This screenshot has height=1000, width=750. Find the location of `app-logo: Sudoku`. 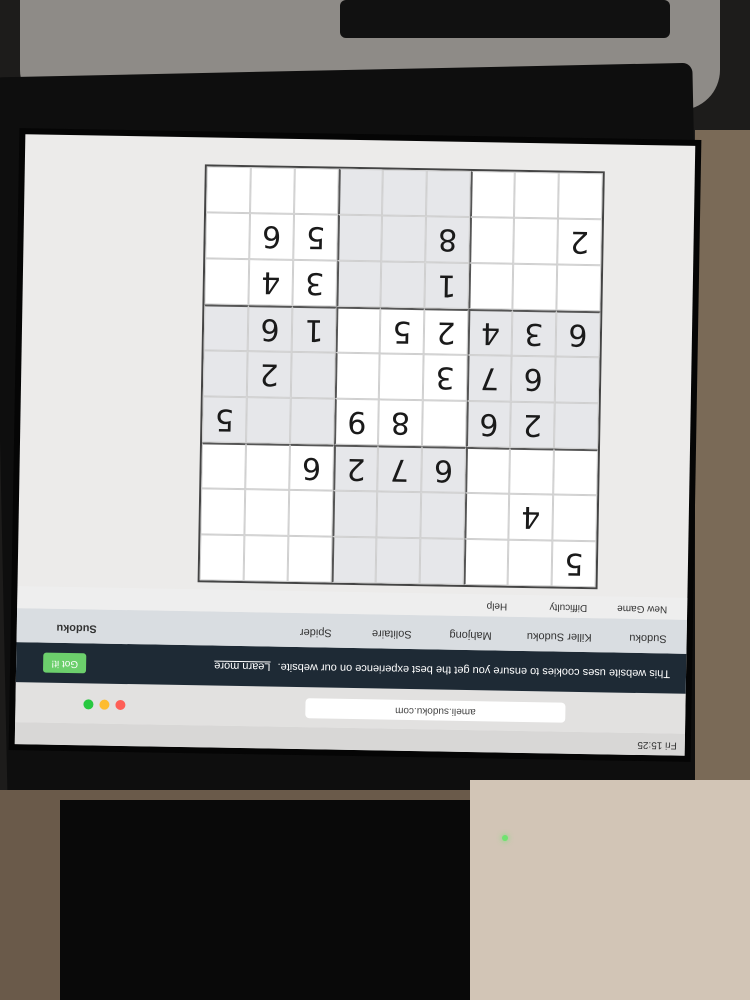

app-logo: Sudoku is located at coordinates (76, 628).